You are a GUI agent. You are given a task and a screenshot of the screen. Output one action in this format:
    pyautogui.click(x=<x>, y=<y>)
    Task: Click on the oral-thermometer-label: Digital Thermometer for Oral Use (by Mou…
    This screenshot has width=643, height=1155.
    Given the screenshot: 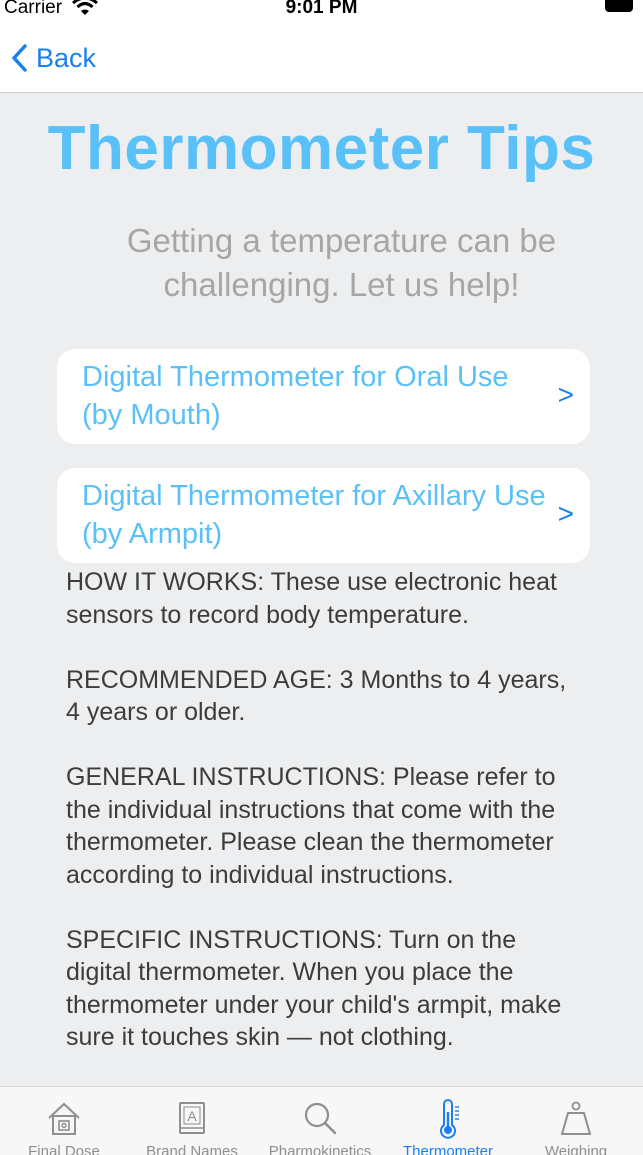 What is the action you would take?
    pyautogui.click(x=295, y=396)
    